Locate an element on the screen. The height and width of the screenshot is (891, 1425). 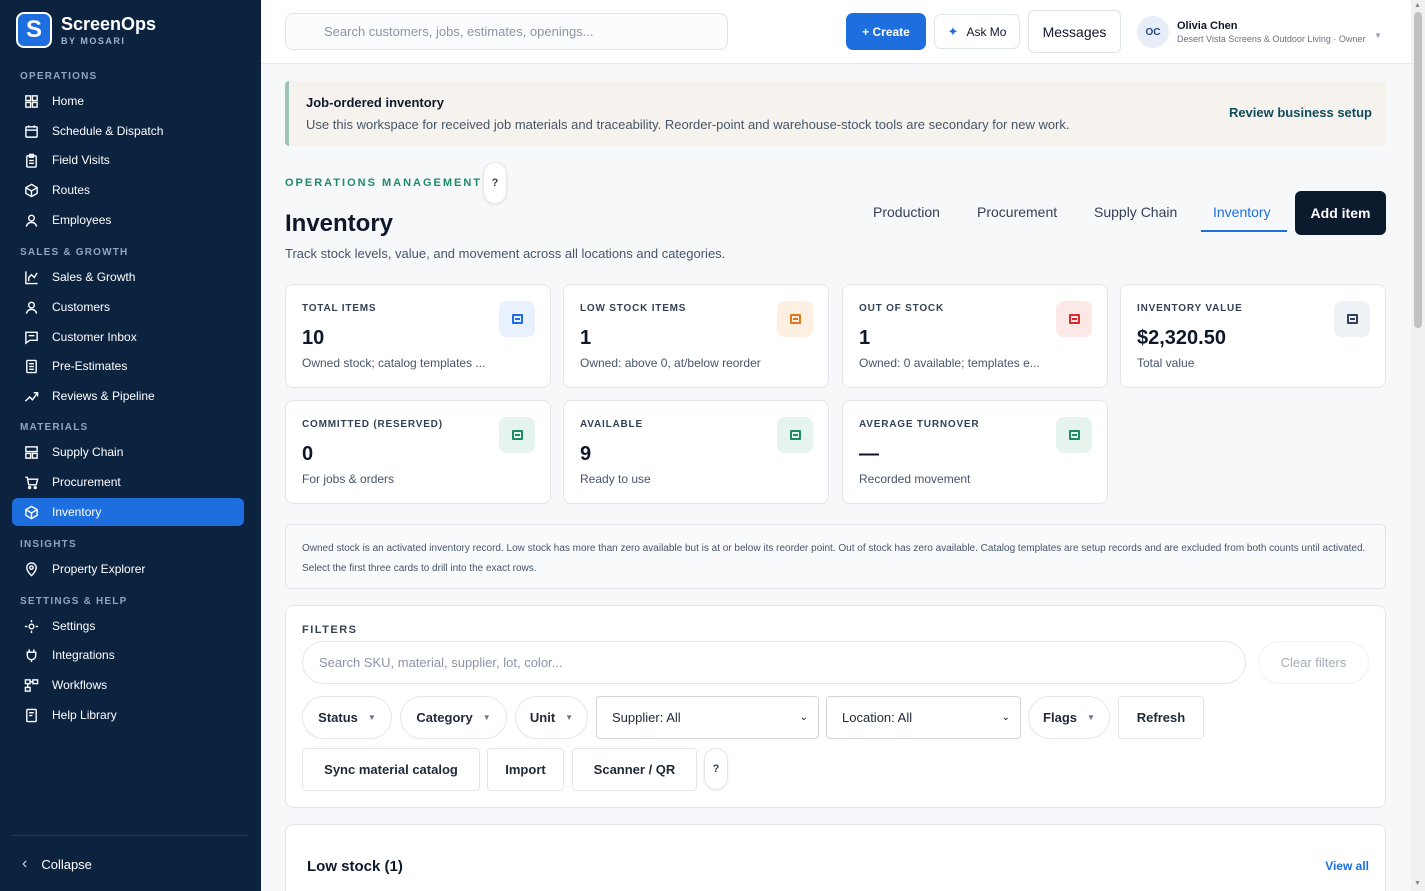
tab-inventory: Inventory is located at coordinates (1242, 212).